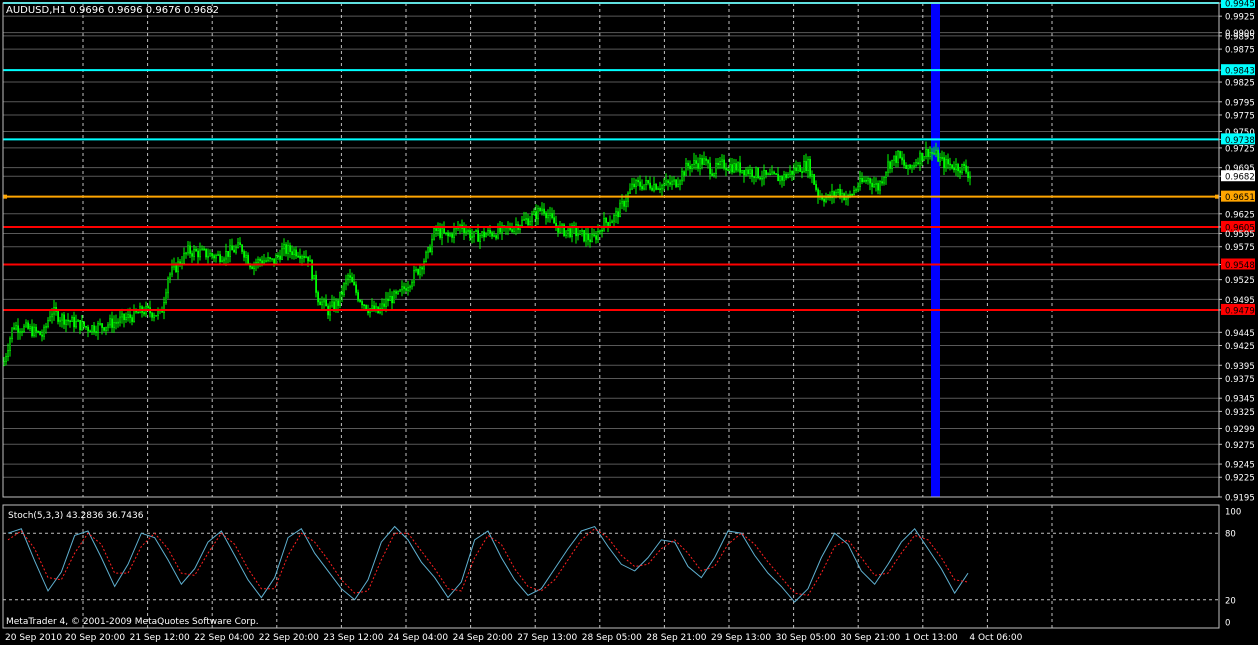 This screenshot has width=1258, height=645. What do you see at coordinates (1240, 5) in the screenshot?
I see `price-tick-label: 0.9945` at bounding box center [1240, 5].